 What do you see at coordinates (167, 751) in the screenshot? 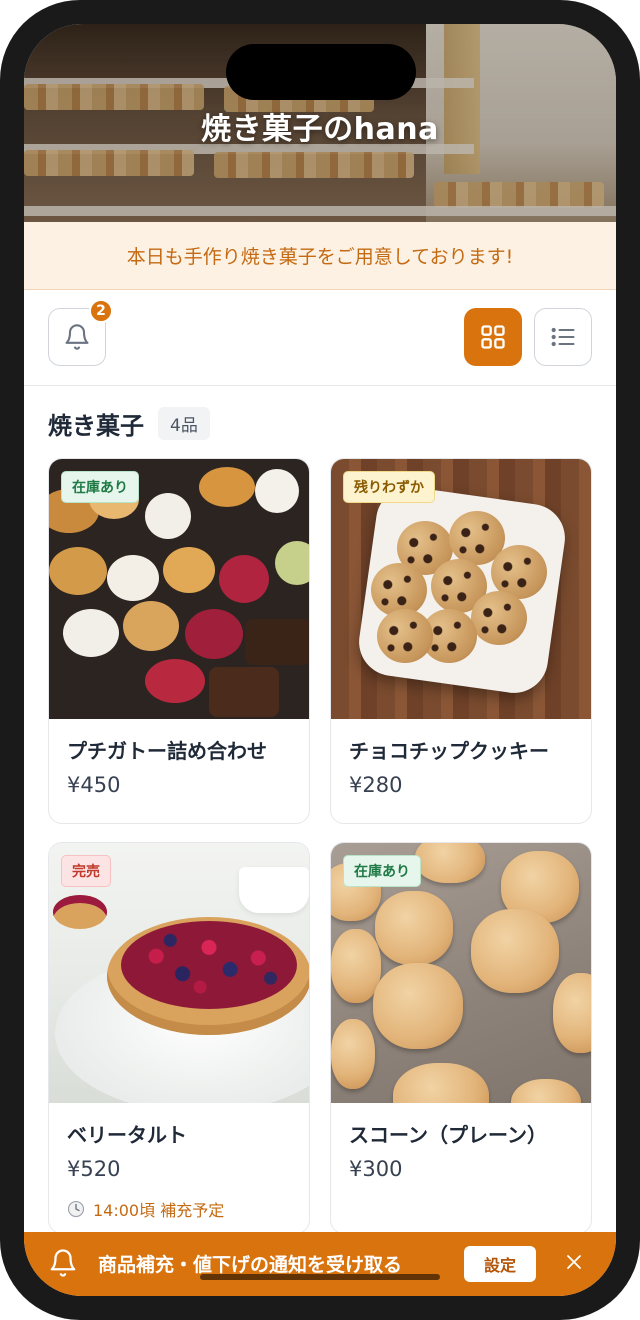
I see `product-name: プチガトー詰め合わせ` at bounding box center [167, 751].